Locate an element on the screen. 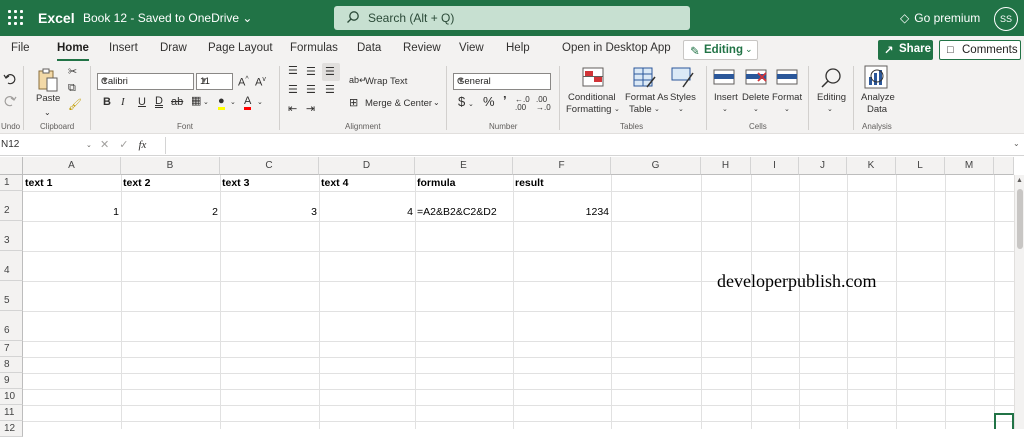  column-header-b: B is located at coordinates (170, 166).